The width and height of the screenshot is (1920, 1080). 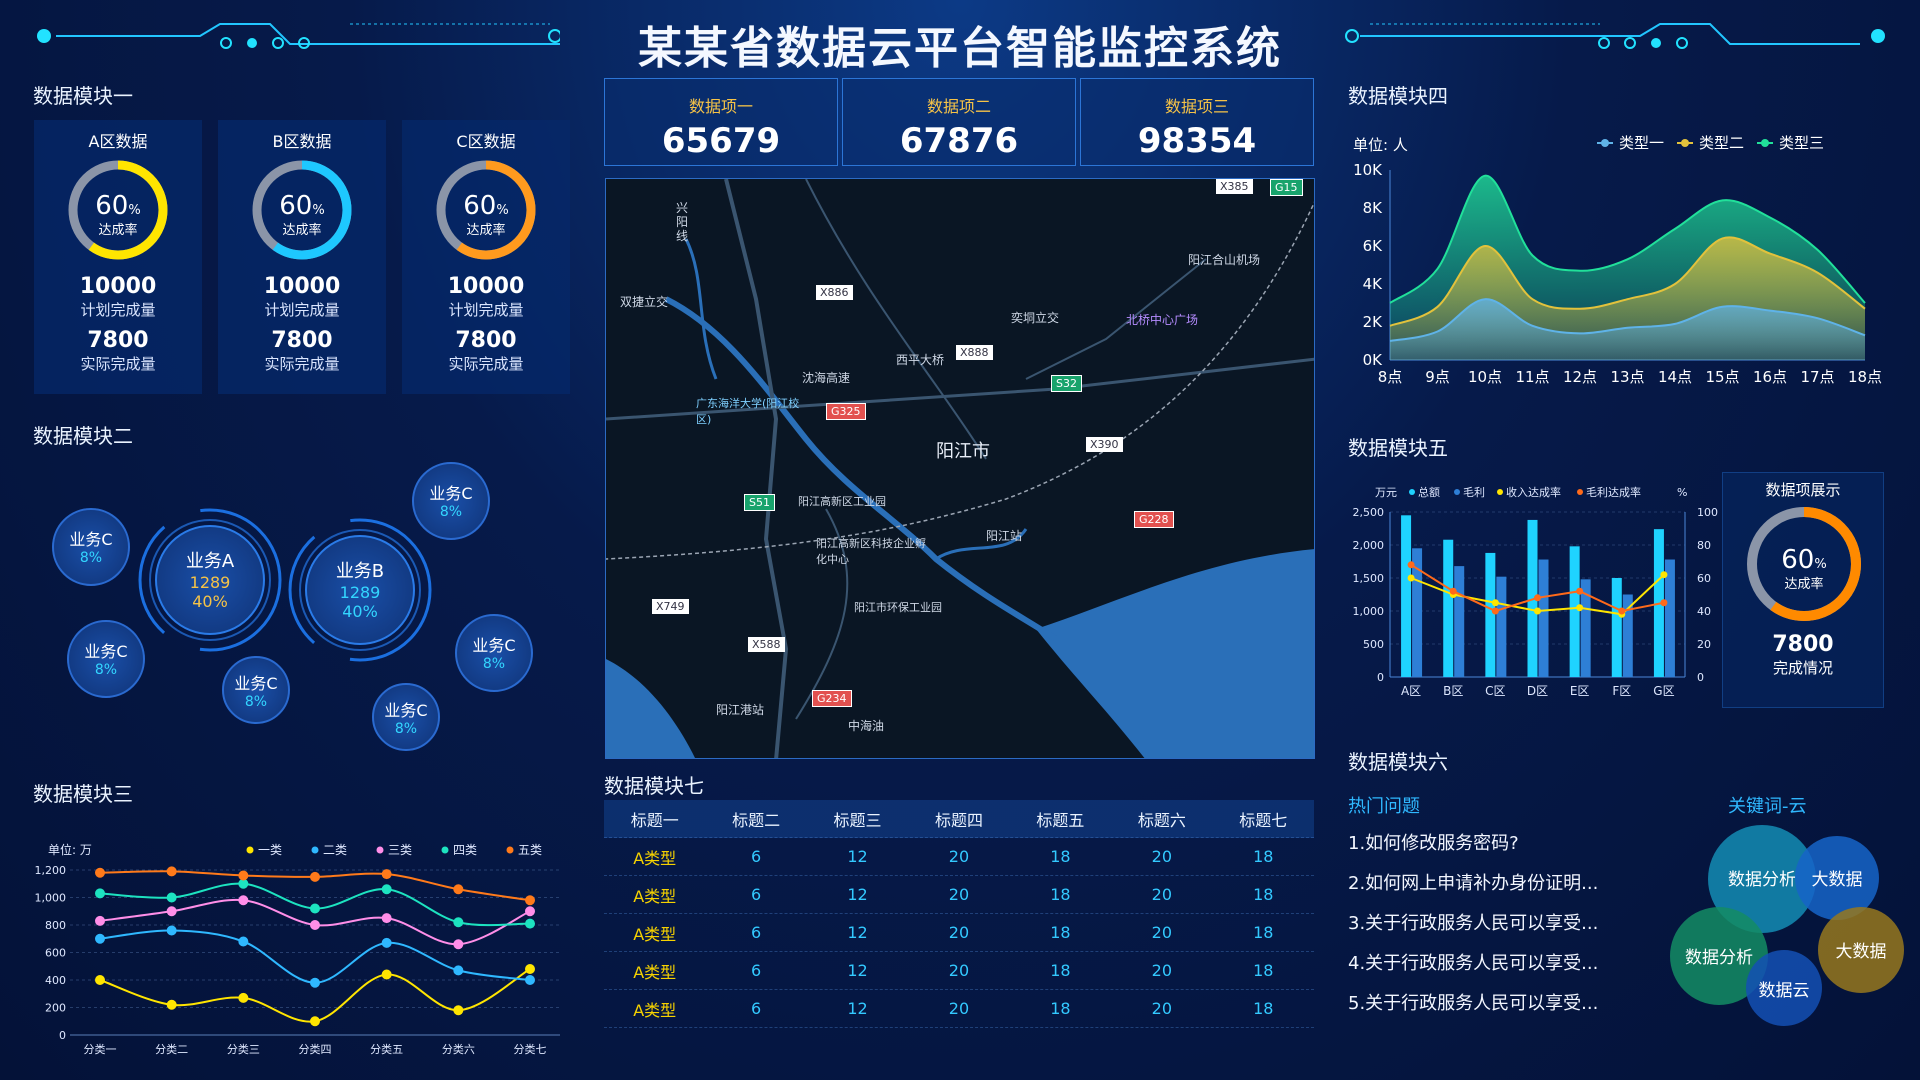 What do you see at coordinates (1433, 842) in the screenshot?
I see `faq-item: 1.如何修改服务密码?` at bounding box center [1433, 842].